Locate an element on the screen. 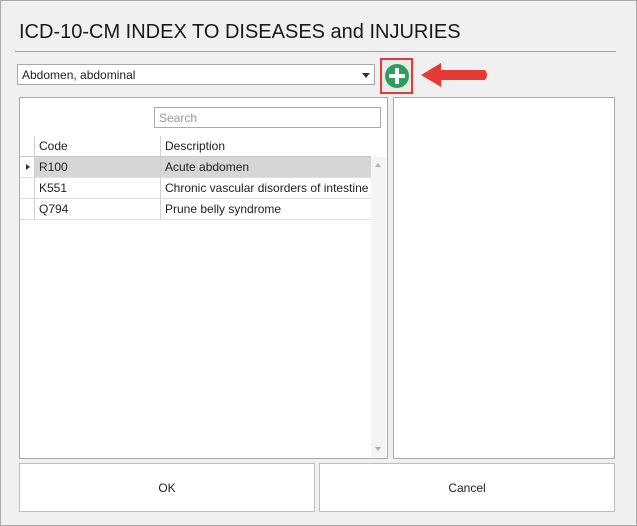 The height and width of the screenshot is (526, 637). dialog-title: ICD-10-CM INDEX TO DISEASES and INJURIES is located at coordinates (240, 32).